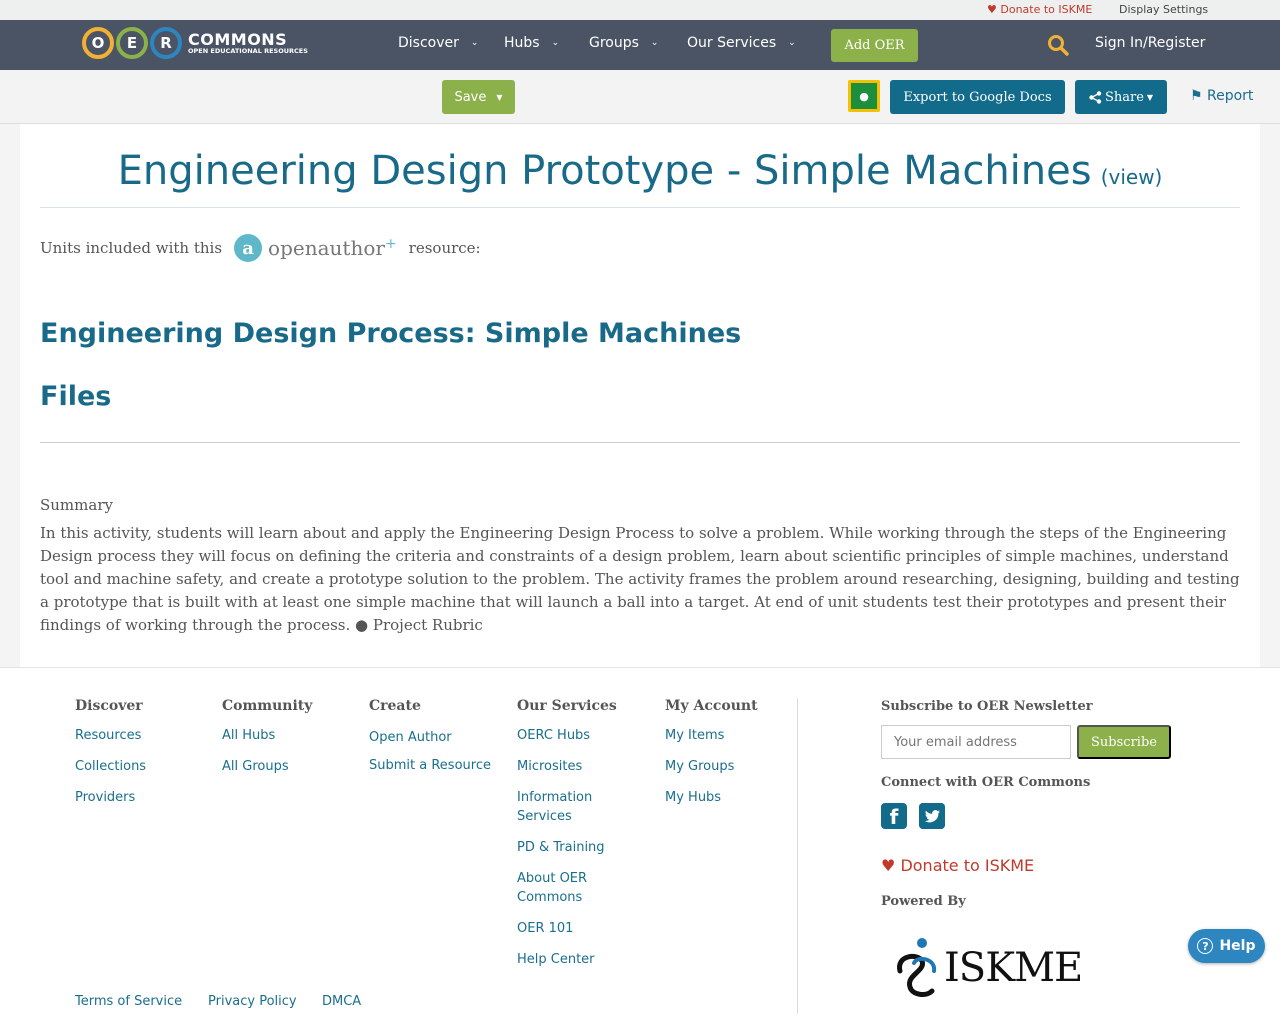 The height and width of the screenshot is (1024, 1280). Describe the element at coordinates (1095, 97) in the screenshot. I see `share-icon` at that location.